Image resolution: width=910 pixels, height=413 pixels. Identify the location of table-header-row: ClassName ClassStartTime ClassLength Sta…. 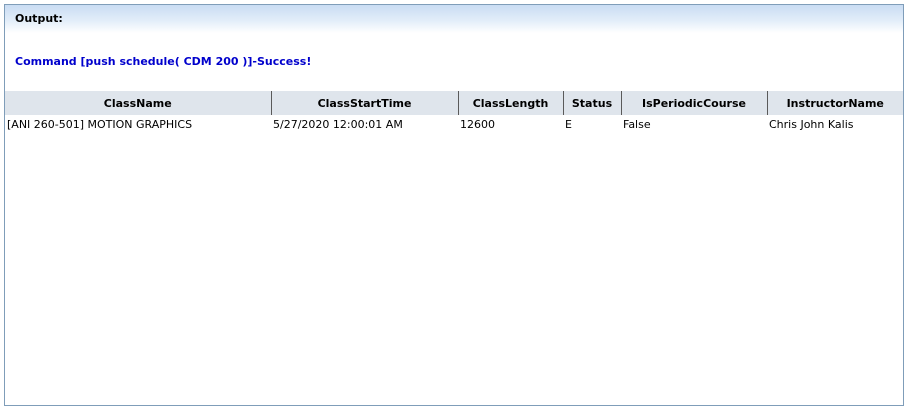
(454, 103).